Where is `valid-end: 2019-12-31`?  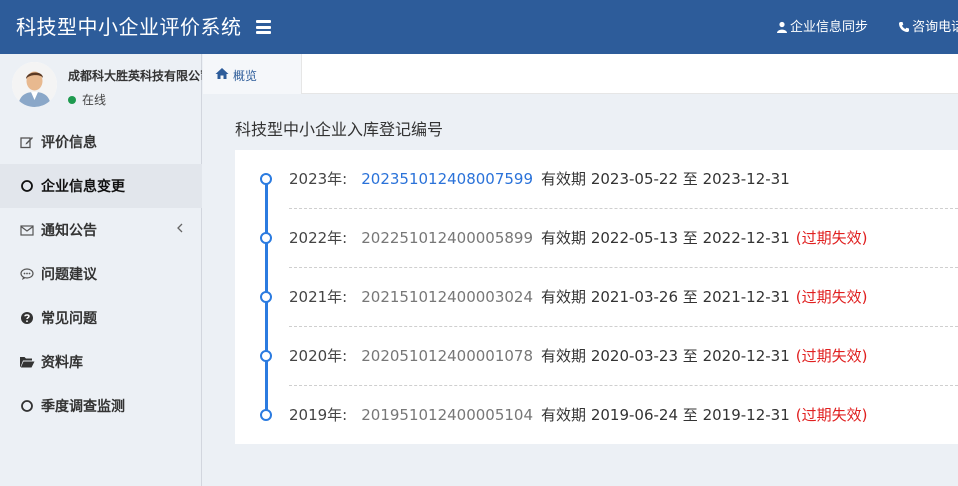
valid-end: 2019-12-31 is located at coordinates (746, 415).